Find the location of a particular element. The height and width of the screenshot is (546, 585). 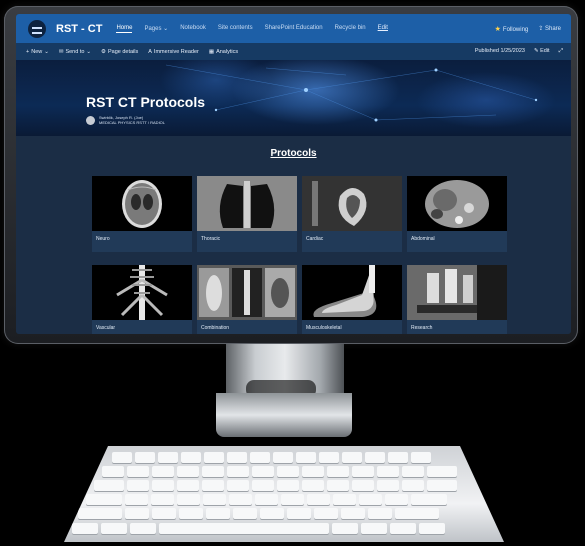

card-vascular: Vascular is located at coordinates (142, 299).